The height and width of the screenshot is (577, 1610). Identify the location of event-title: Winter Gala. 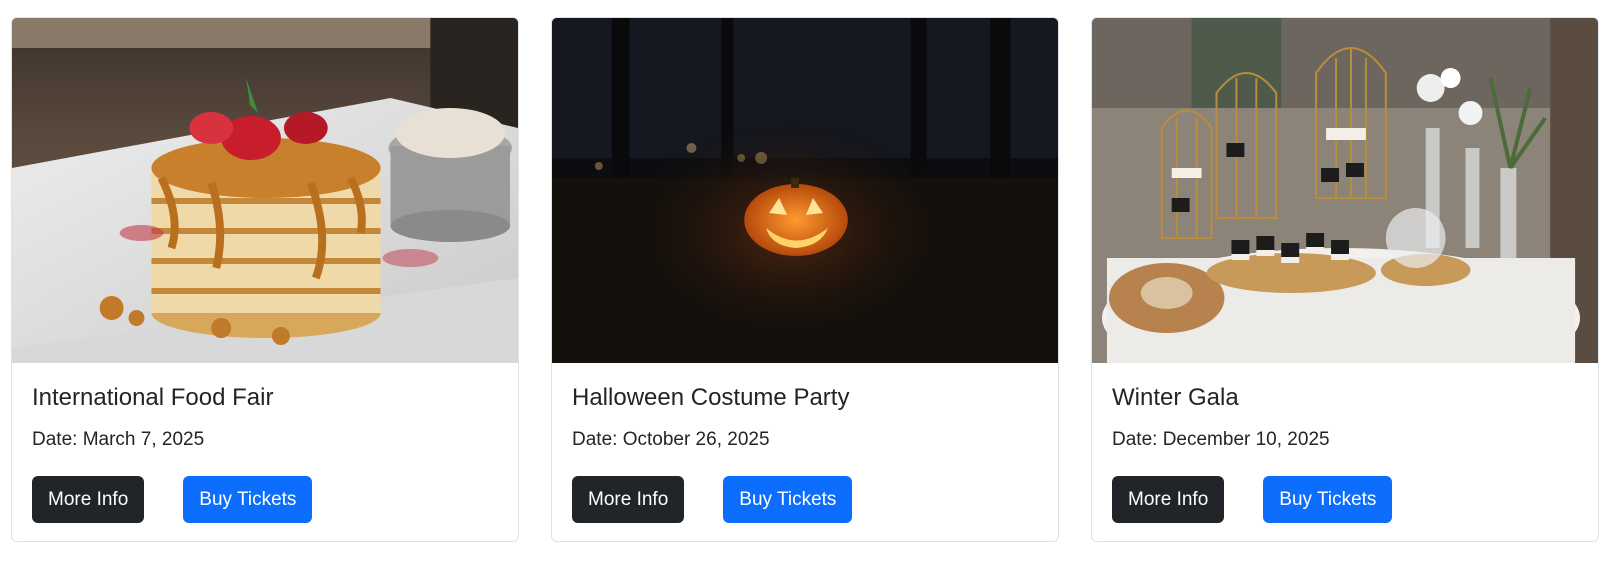
(1175, 397).